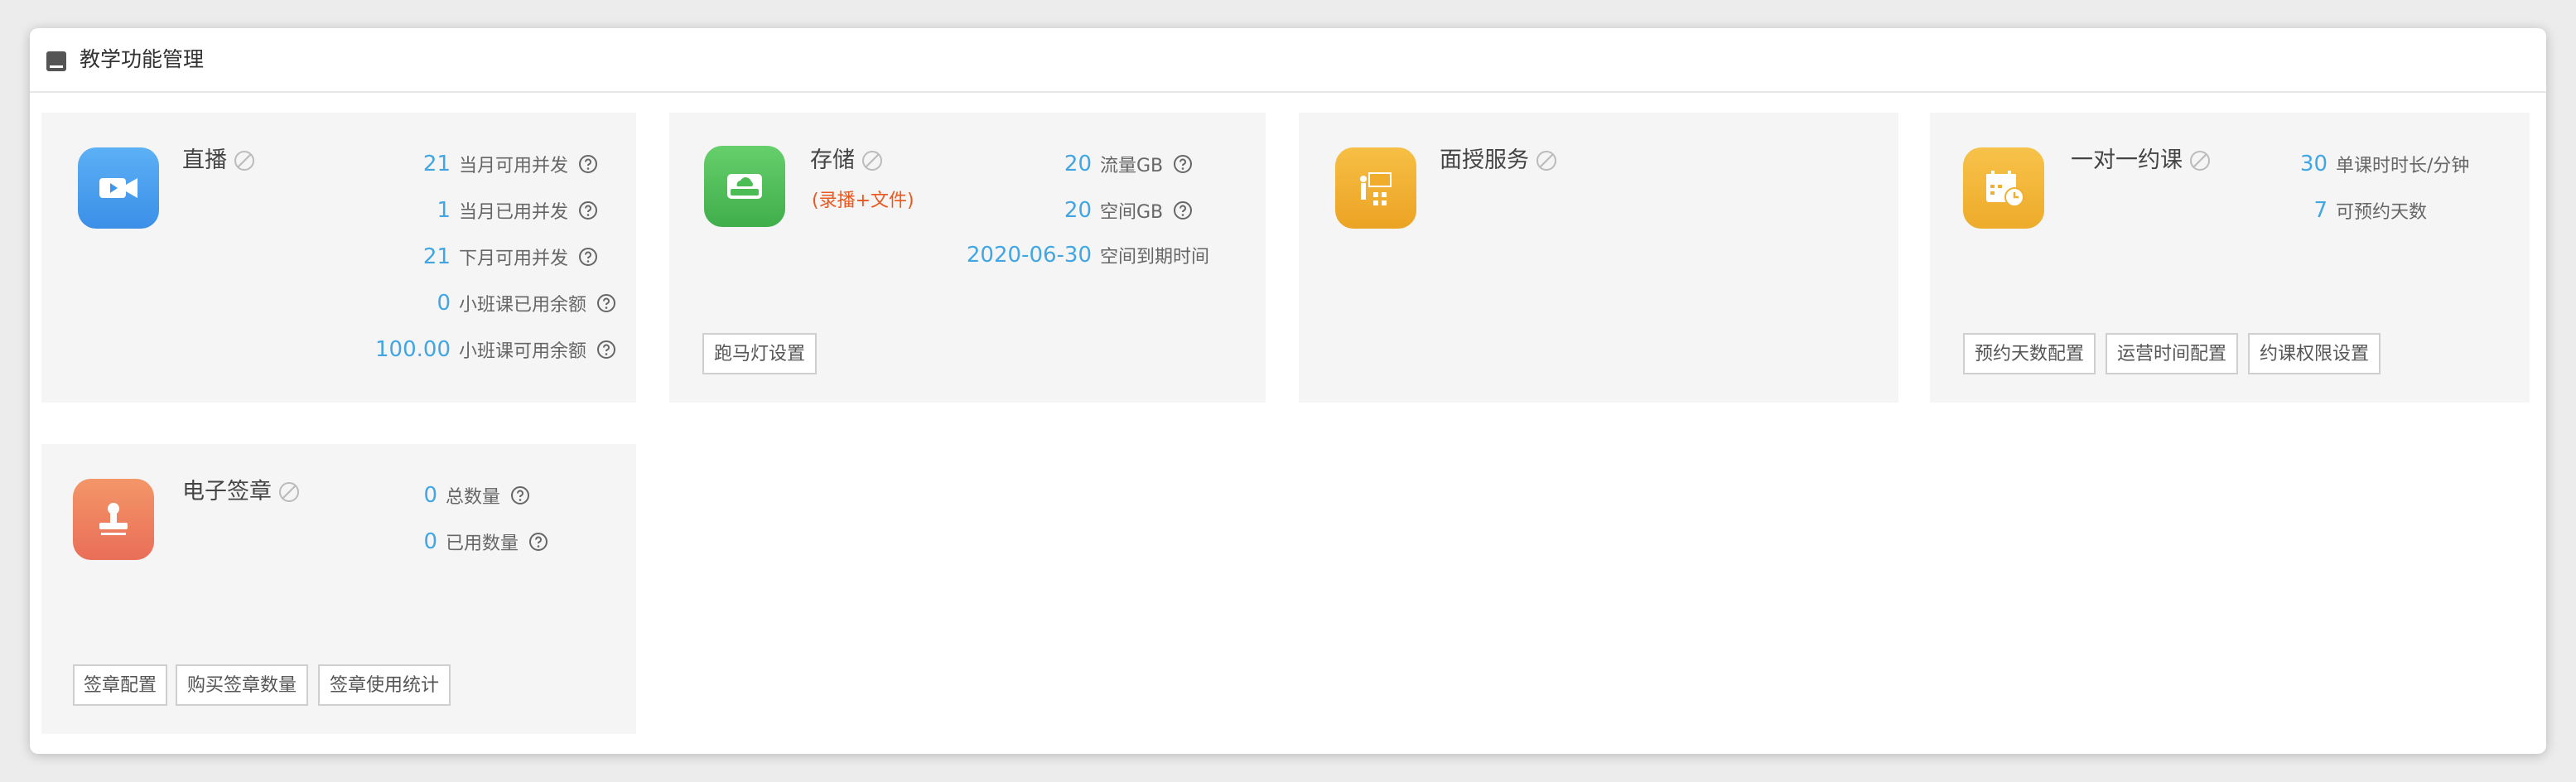 This screenshot has height=782, width=2576. Describe the element at coordinates (413, 349) in the screenshot. I see `stat-value: 100.00` at that location.